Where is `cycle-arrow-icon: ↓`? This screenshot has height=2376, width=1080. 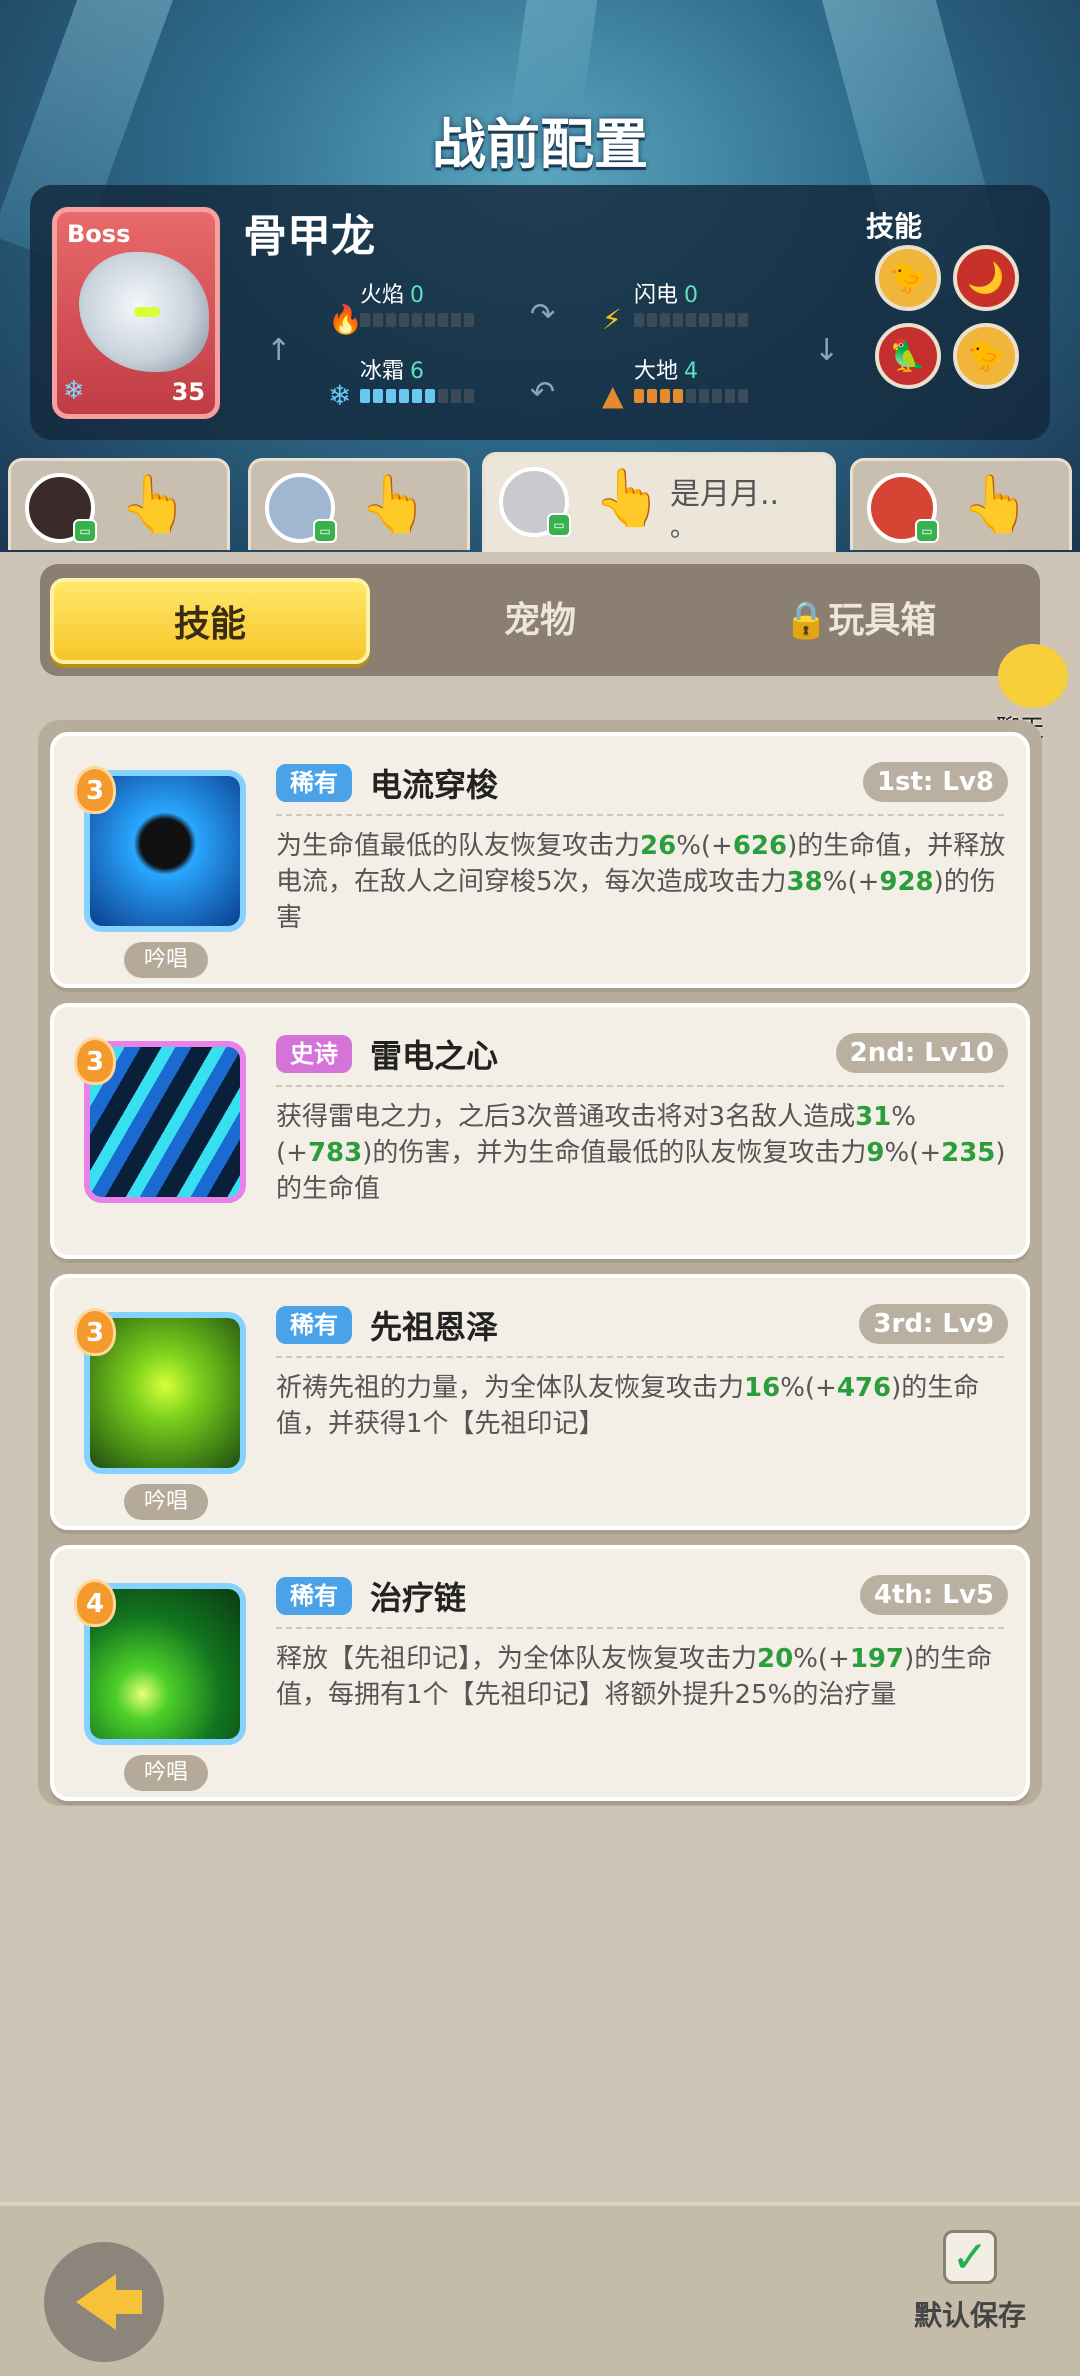 cycle-arrow-icon: ↓ is located at coordinates (827, 350).